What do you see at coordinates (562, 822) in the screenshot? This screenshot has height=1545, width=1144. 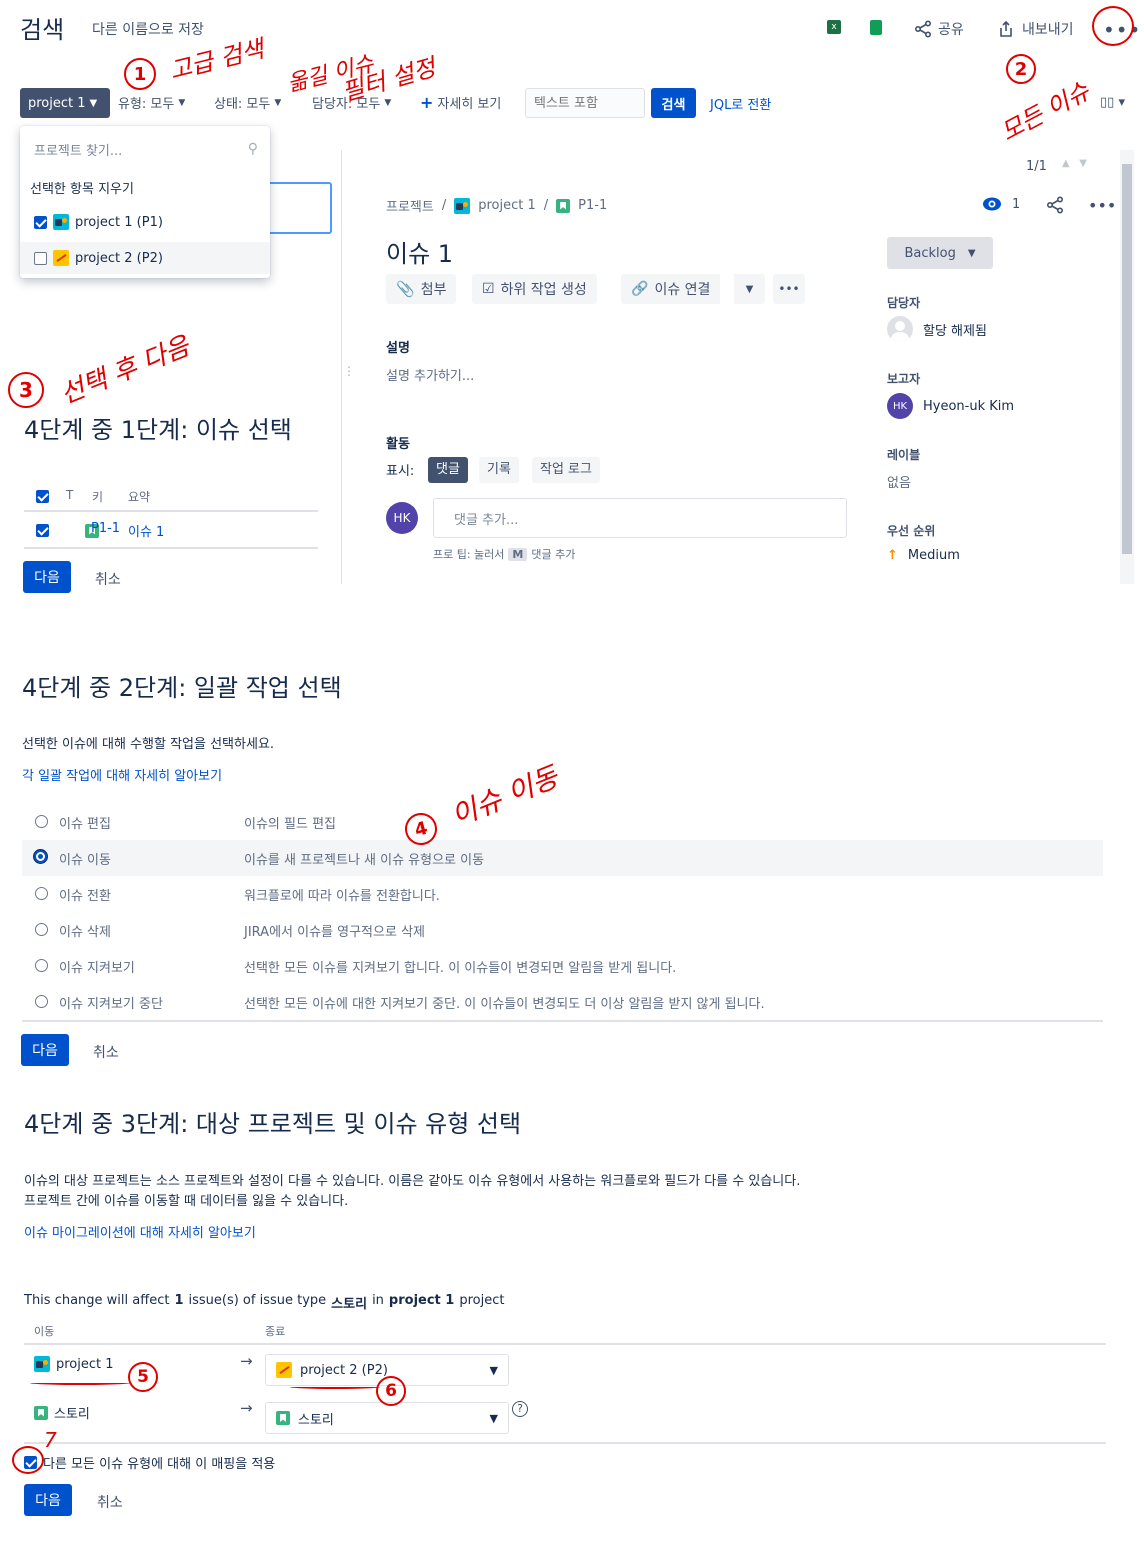 I see `operation-option: 이슈 편집 이슈의 필드 편집` at bounding box center [562, 822].